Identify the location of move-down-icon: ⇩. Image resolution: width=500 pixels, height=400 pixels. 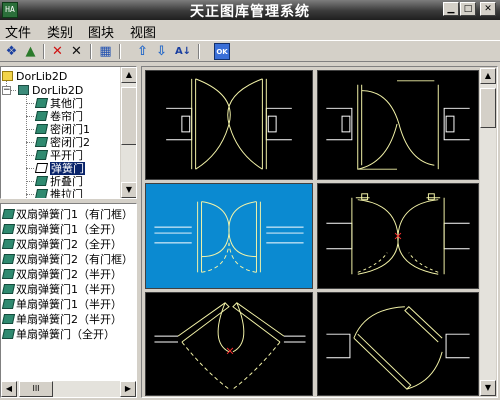
(161, 51).